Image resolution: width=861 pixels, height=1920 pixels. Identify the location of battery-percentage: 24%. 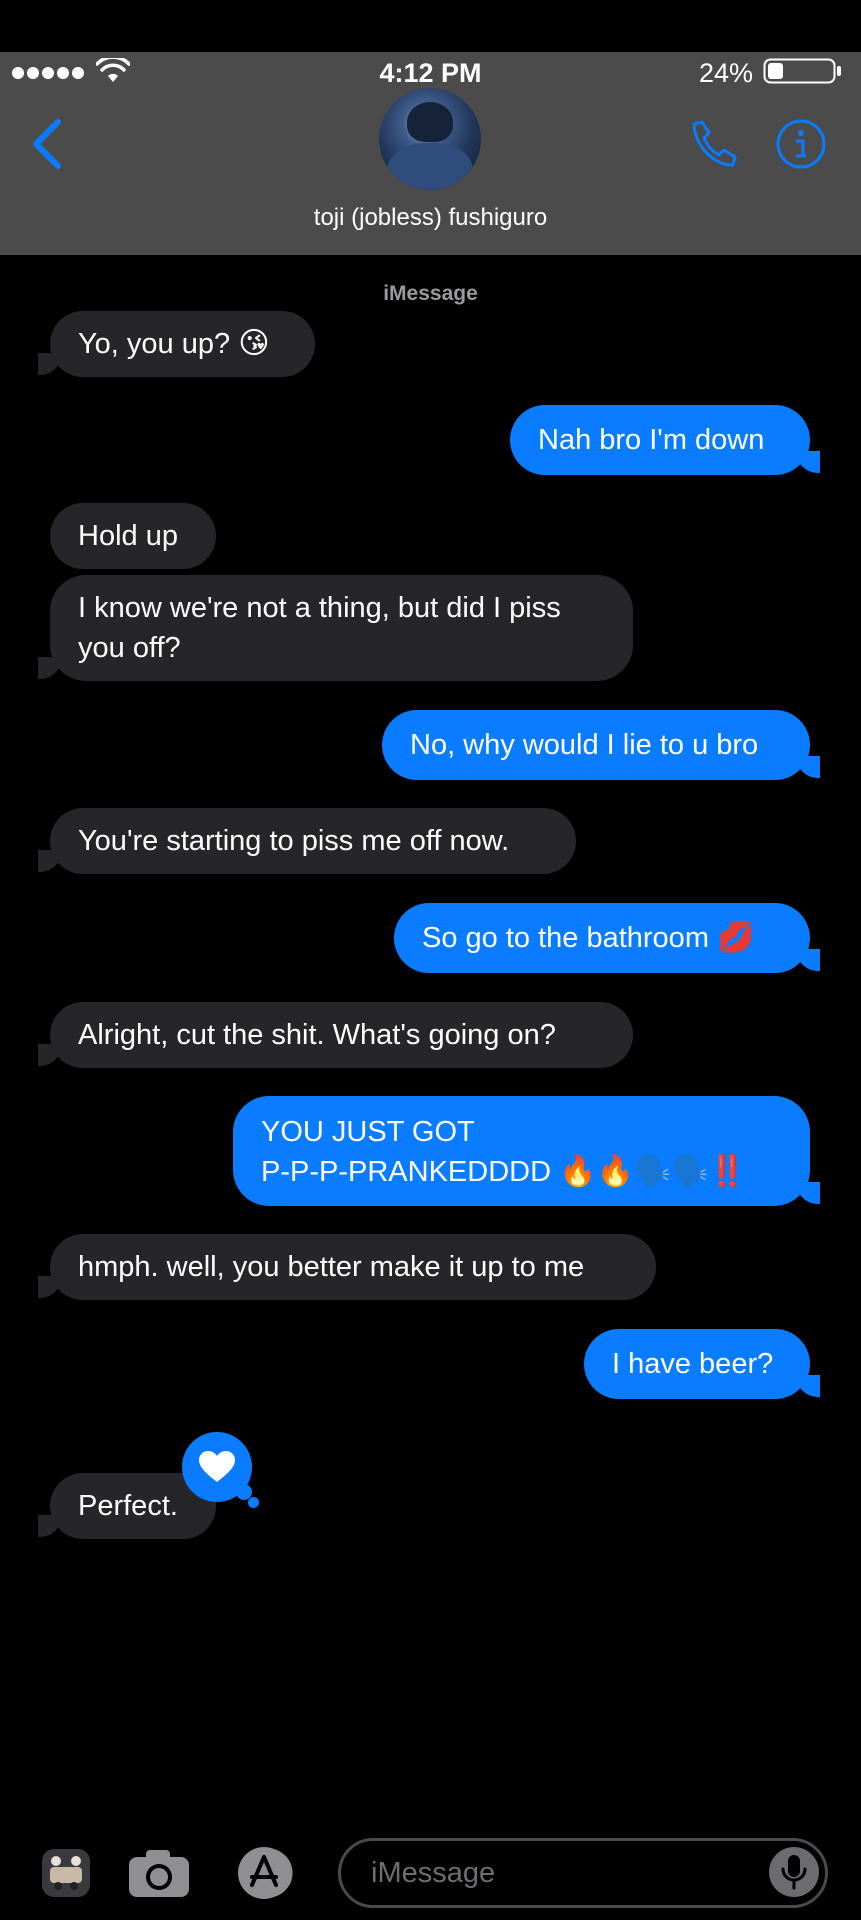
(725, 73).